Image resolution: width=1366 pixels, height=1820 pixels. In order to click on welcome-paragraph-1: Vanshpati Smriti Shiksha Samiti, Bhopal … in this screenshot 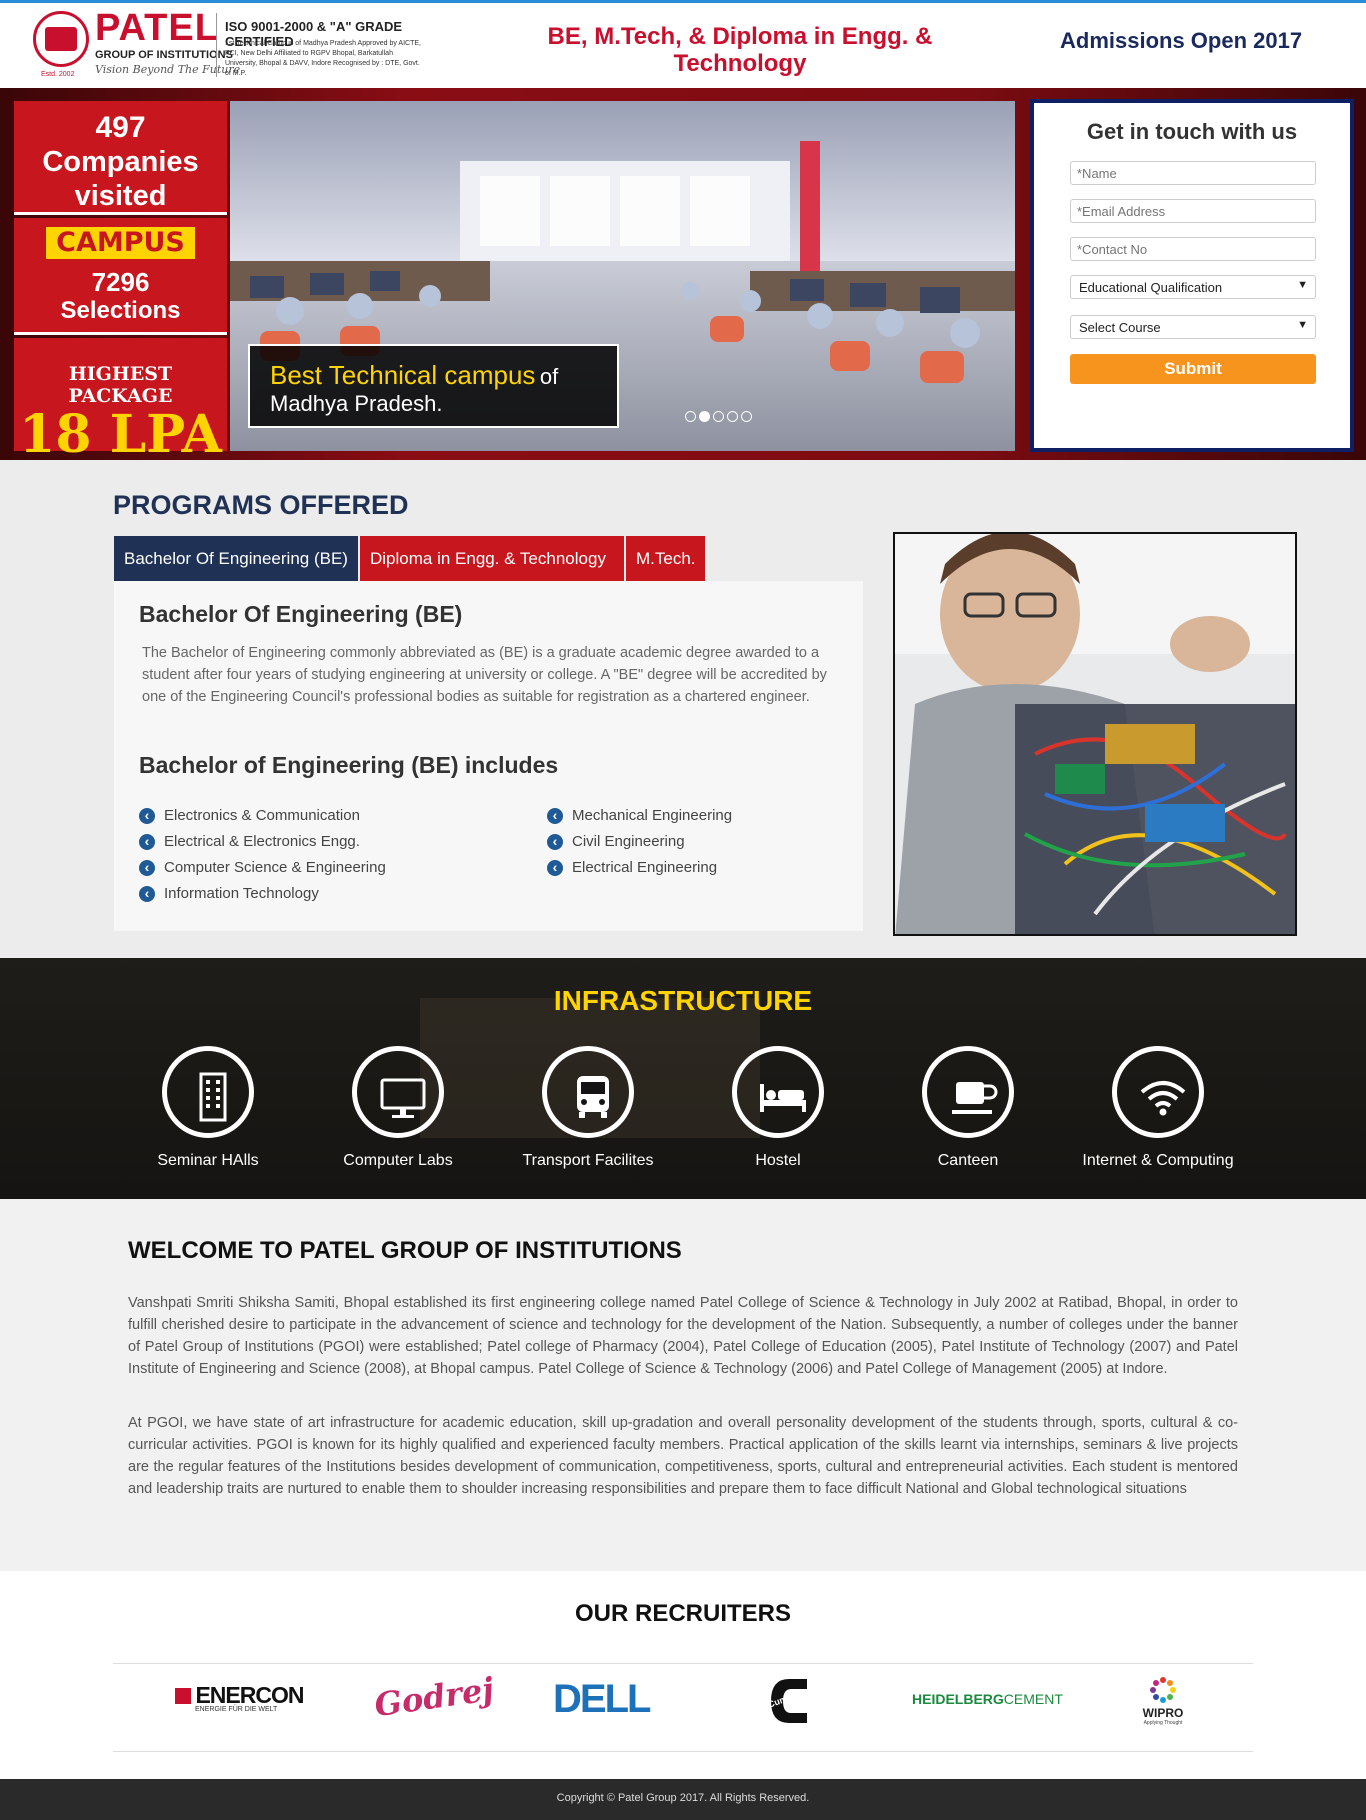, I will do `click(683, 1336)`.